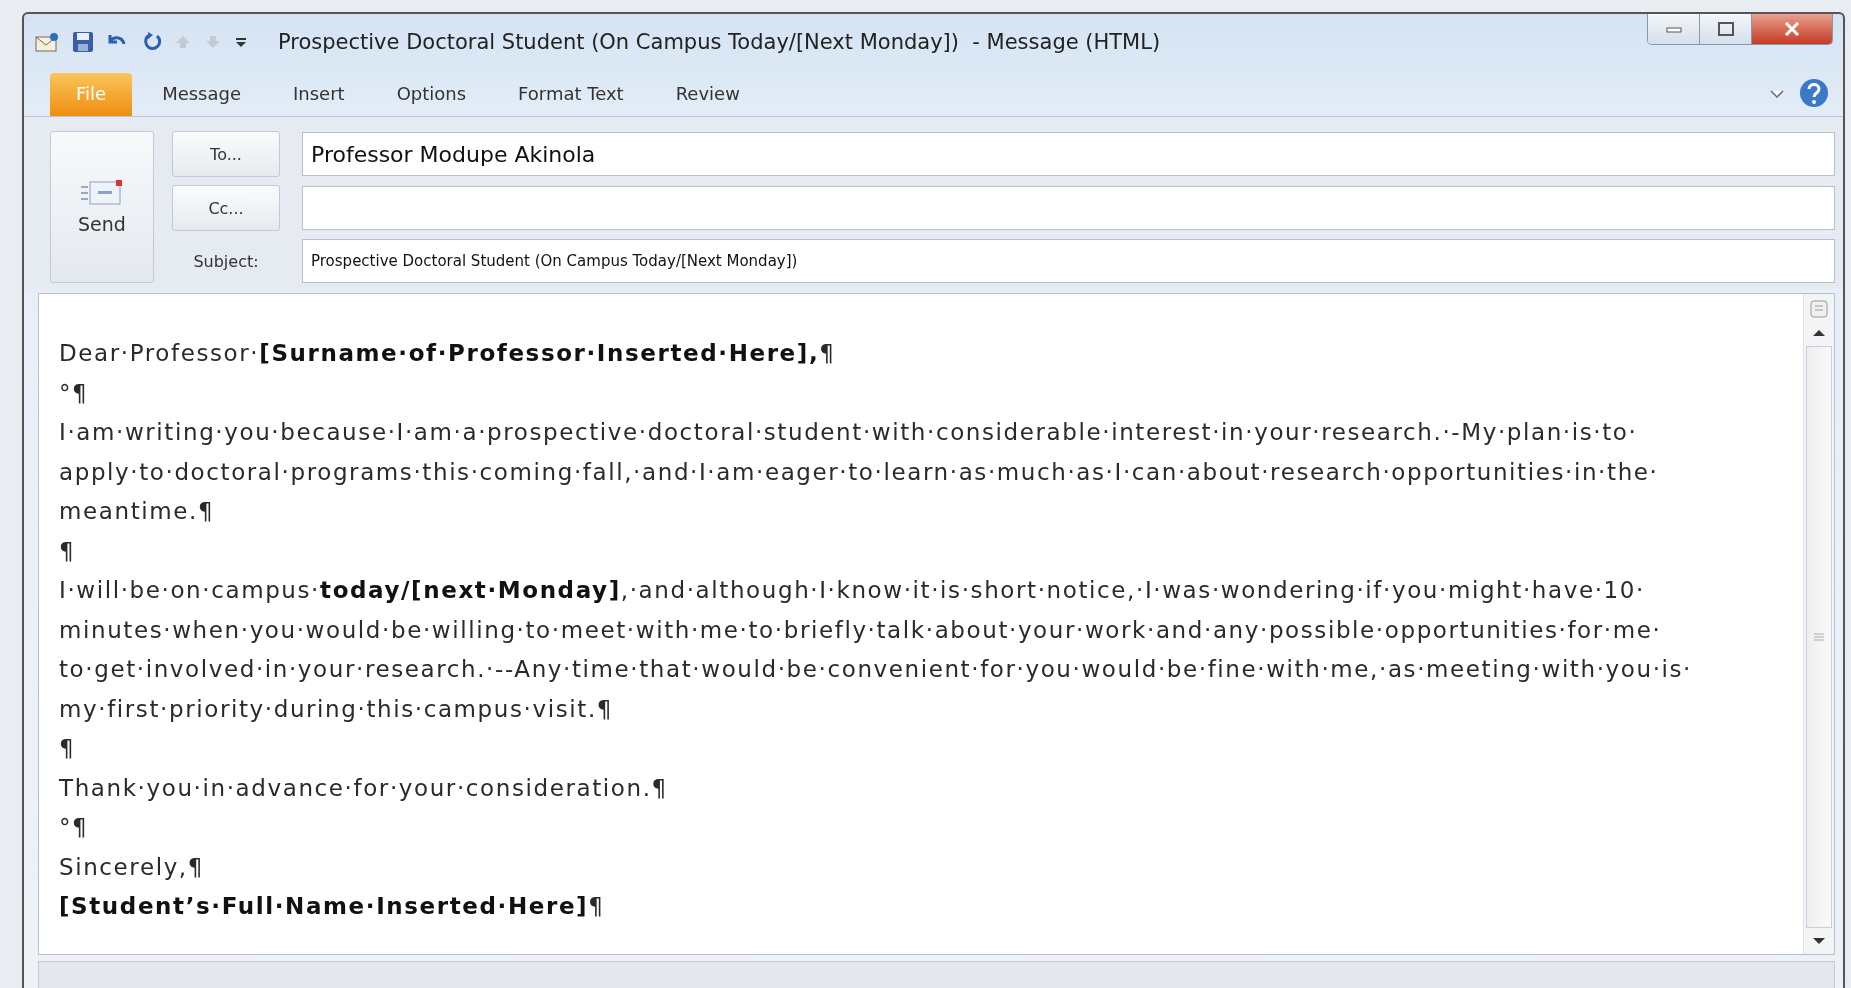 The image size is (1851, 988). I want to click on send-button: Send, so click(102, 207).